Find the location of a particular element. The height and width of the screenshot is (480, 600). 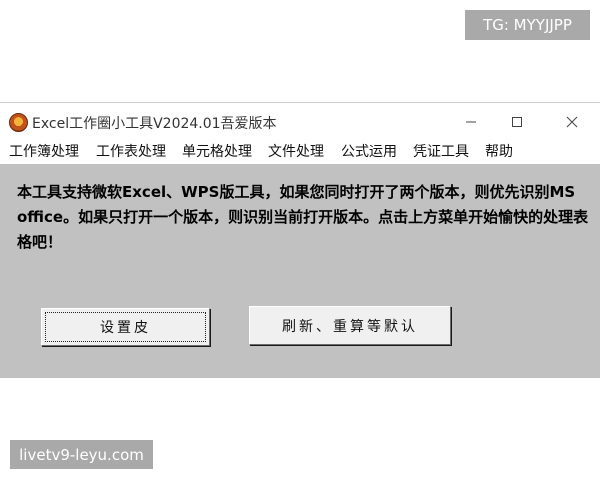

menu-help: 帮助 is located at coordinates (499, 152).